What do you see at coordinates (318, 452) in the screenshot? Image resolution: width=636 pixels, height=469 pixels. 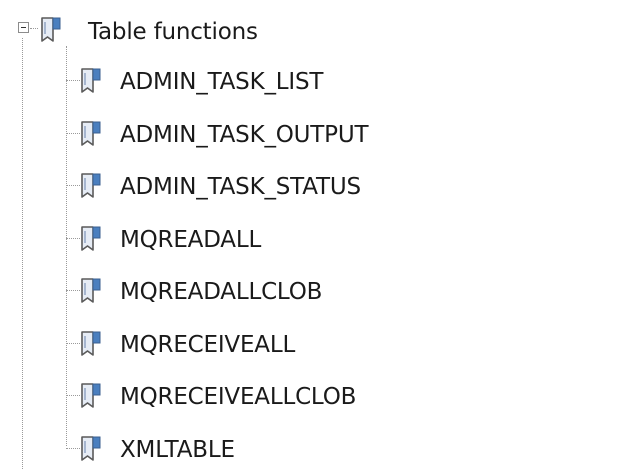 I see `tree-node-function: XMLTABLE` at bounding box center [318, 452].